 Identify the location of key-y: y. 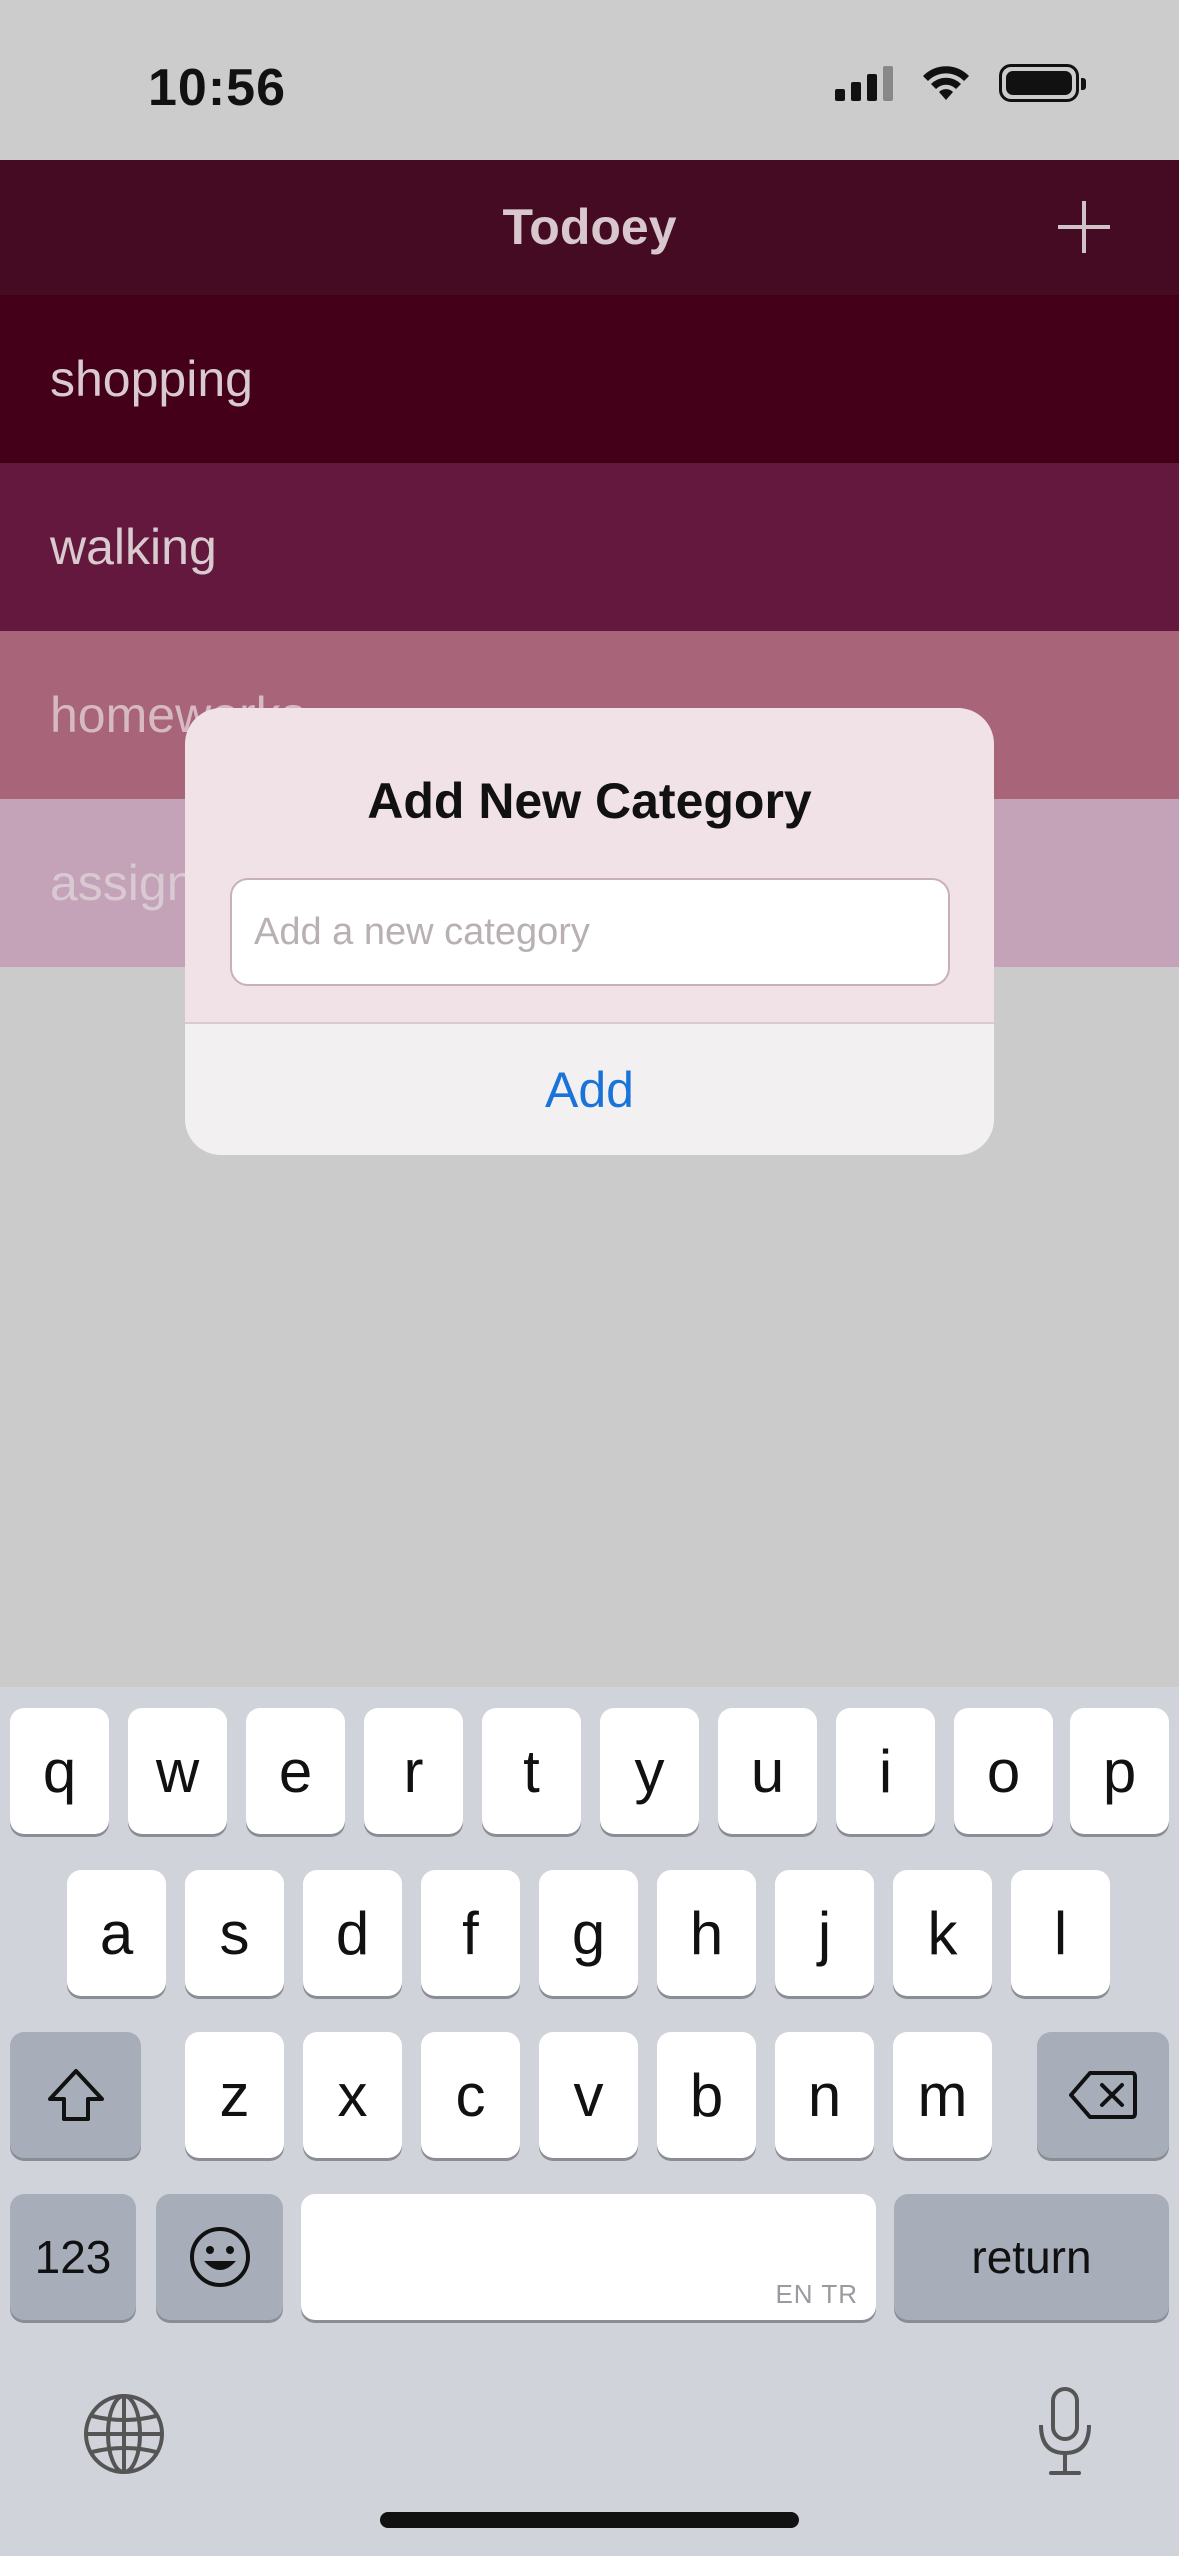
(649, 1771).